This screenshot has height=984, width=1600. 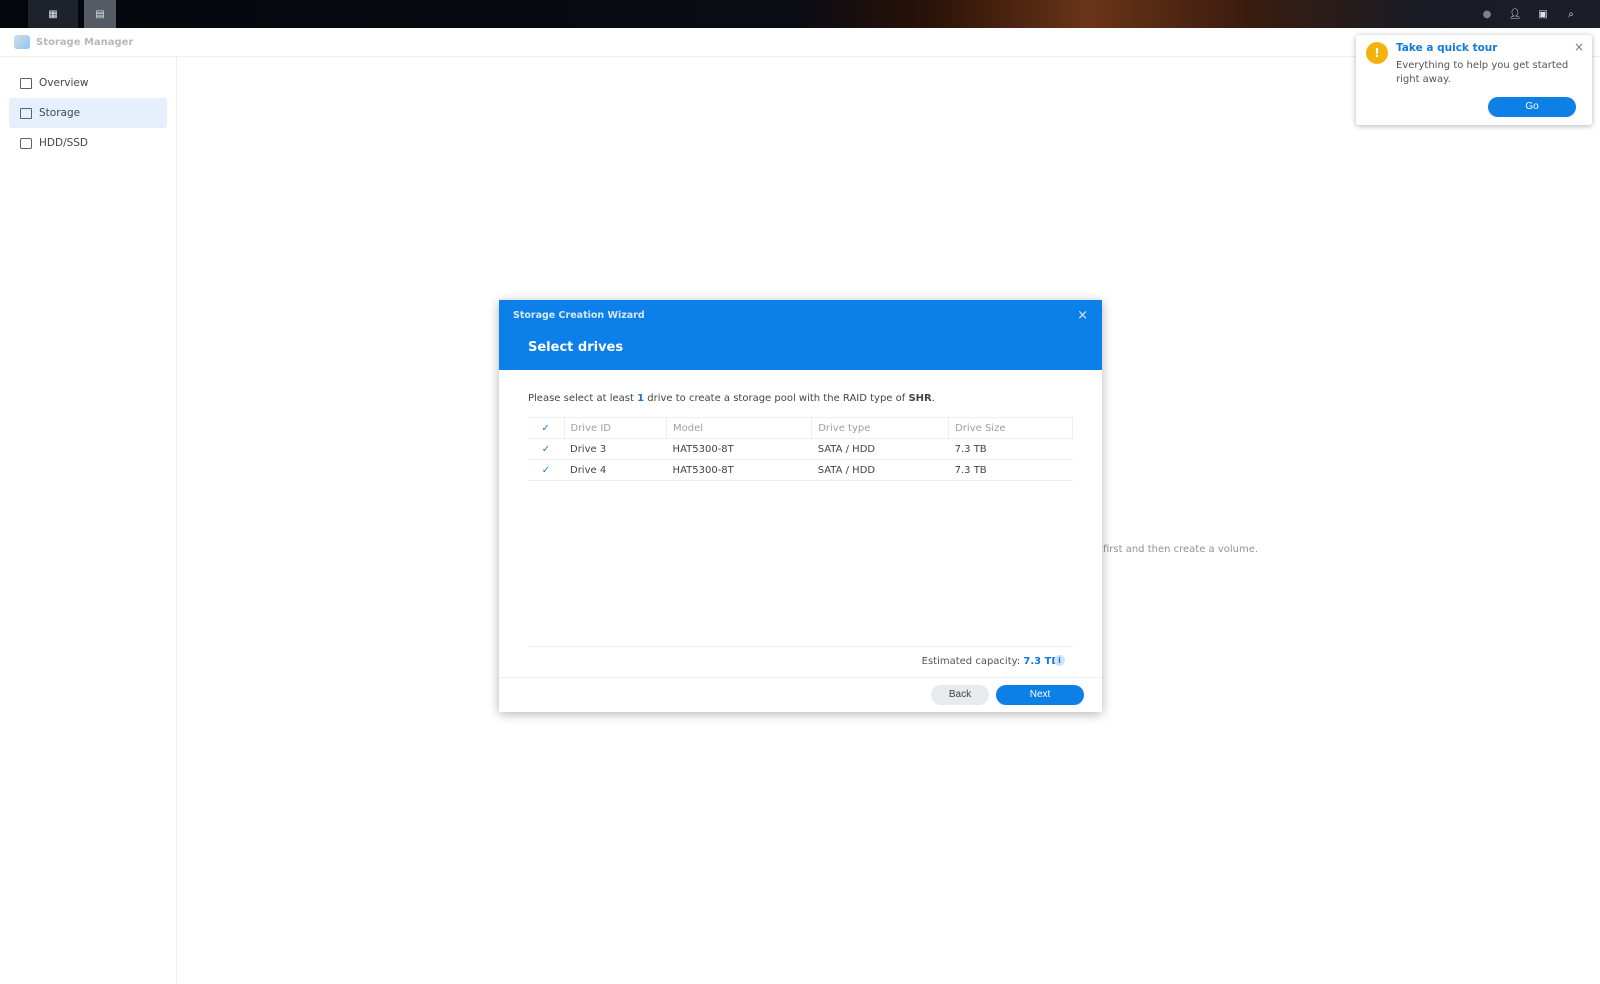 What do you see at coordinates (88, 520) in the screenshot?
I see `sidebar: Overview Storage HDD/SSD` at bounding box center [88, 520].